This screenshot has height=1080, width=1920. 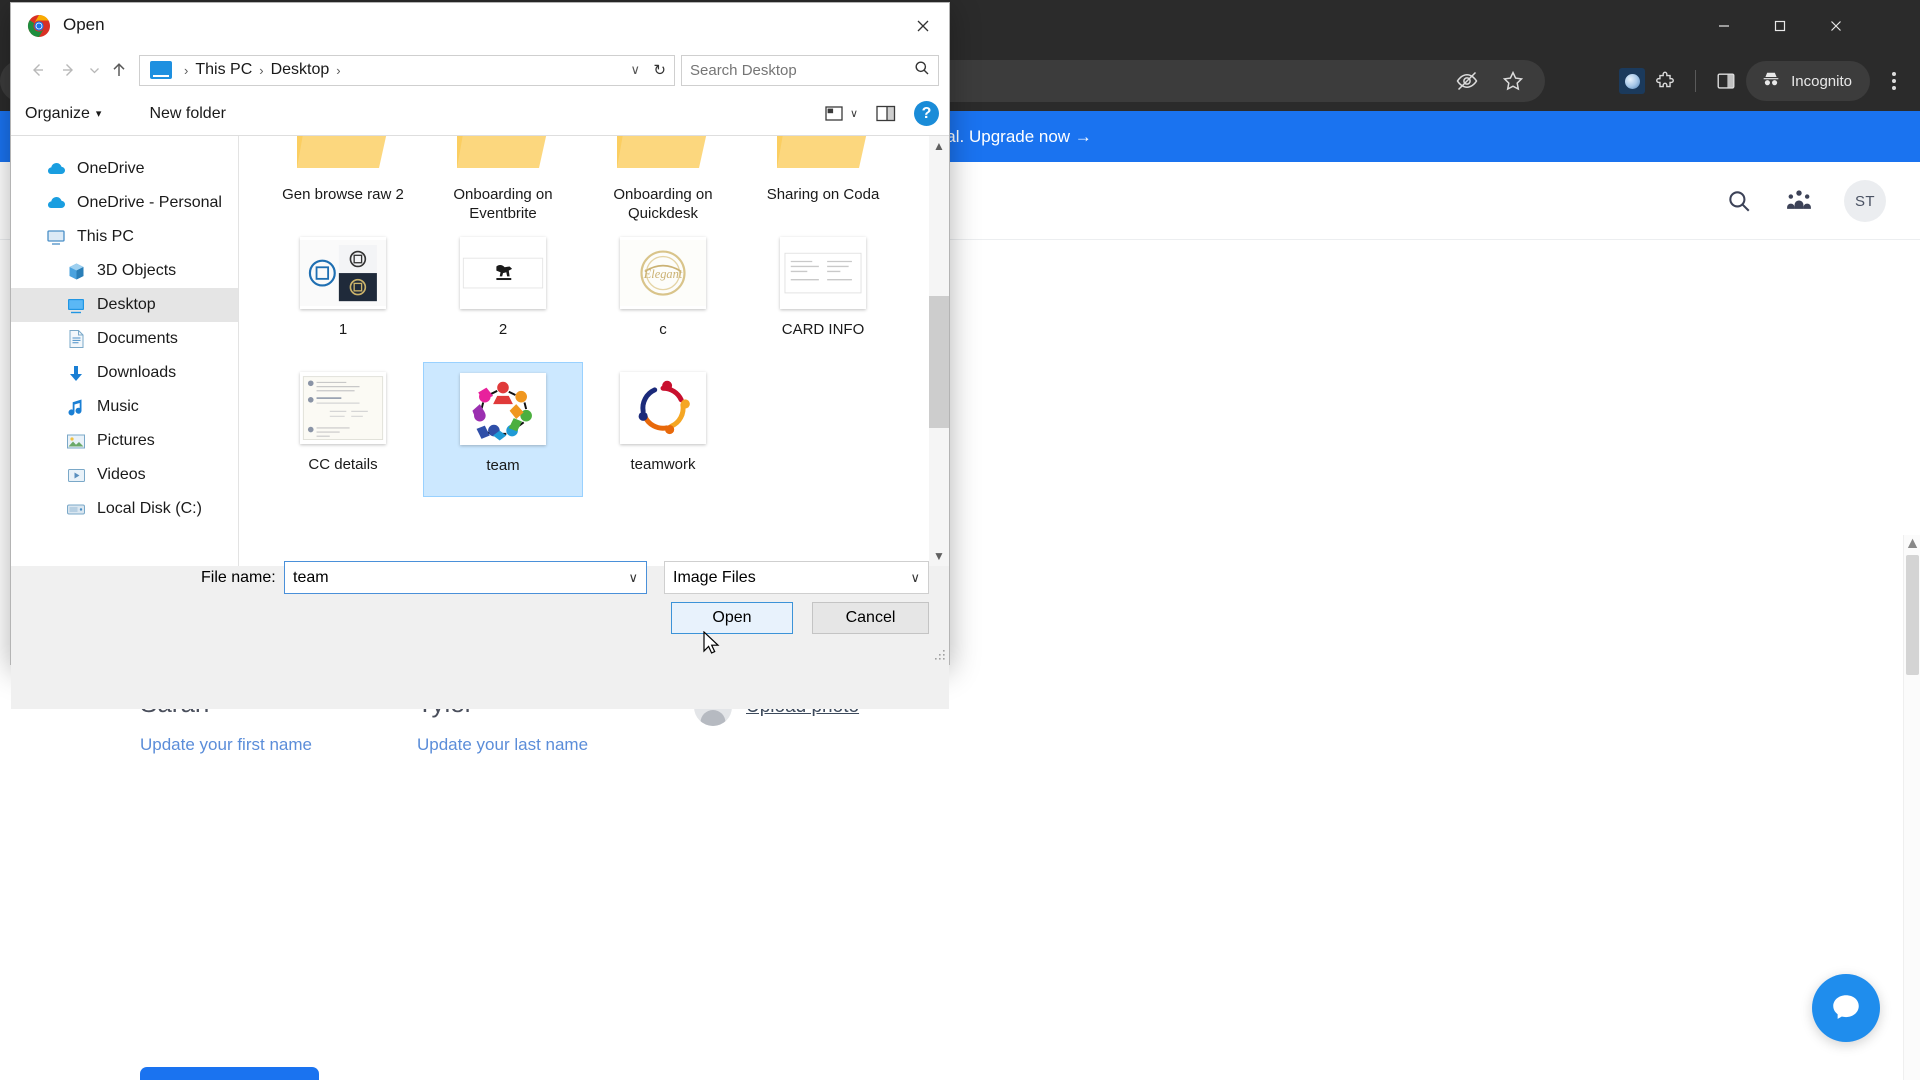 I want to click on breadcrumb-item-this-pc: This PC, so click(x=223, y=70).